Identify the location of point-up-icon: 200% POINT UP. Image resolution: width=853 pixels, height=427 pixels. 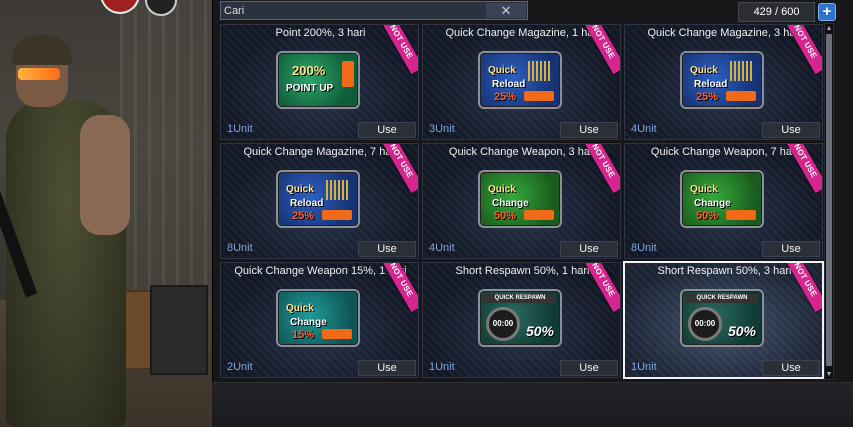
(318, 80).